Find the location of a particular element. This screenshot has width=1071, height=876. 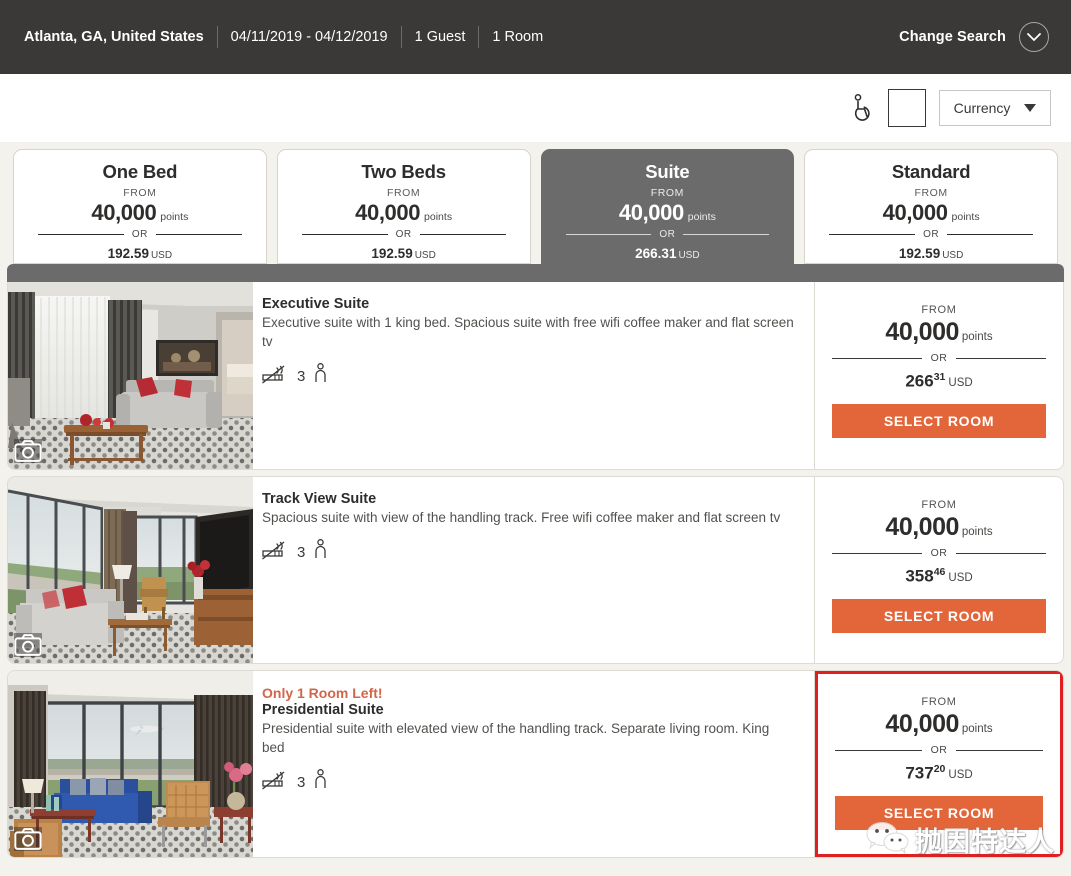

tab-one-bed: One Bed FROM 40,000 points OR 192.59 USD is located at coordinates (140, 206).